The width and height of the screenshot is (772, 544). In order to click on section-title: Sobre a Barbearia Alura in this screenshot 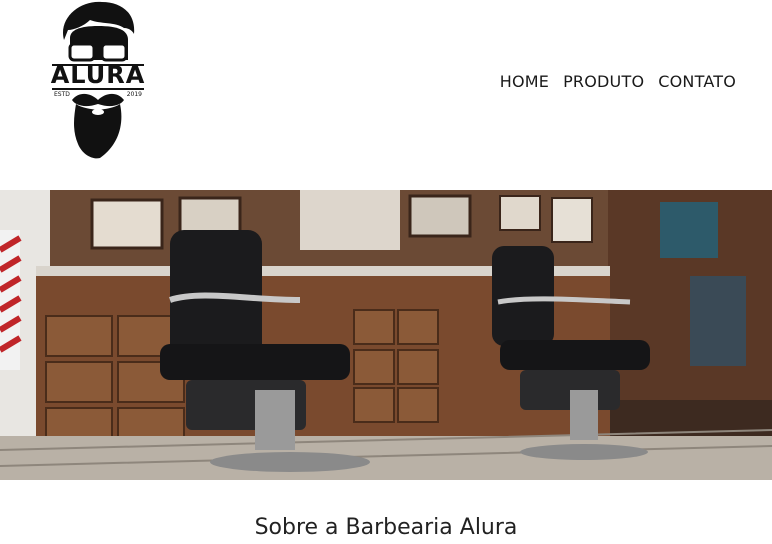, I will do `click(386, 527)`.